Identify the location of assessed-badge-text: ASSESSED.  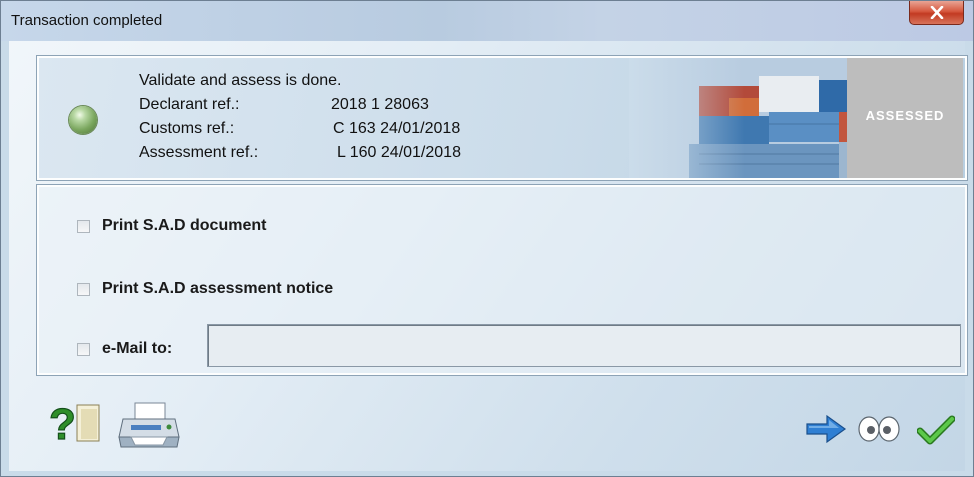
(905, 115).